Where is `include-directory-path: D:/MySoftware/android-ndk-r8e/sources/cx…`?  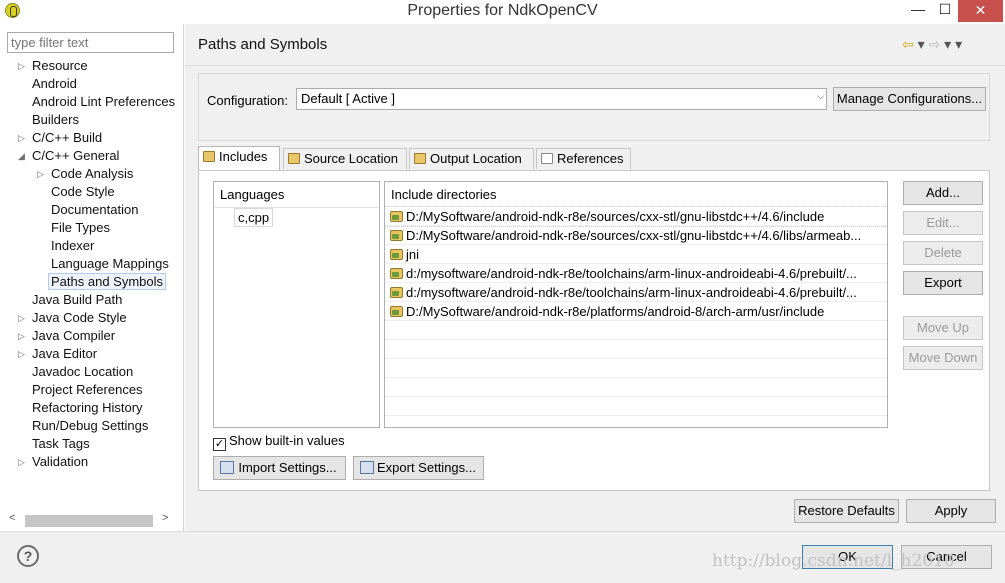
include-directory-path: D:/MySoftware/android-ndk-r8e/sources/cx… is located at coordinates (634, 235).